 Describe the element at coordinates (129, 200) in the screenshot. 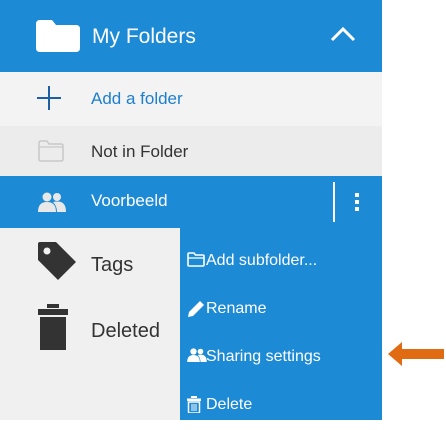

I see `folder-label: Voorbeeld` at that location.